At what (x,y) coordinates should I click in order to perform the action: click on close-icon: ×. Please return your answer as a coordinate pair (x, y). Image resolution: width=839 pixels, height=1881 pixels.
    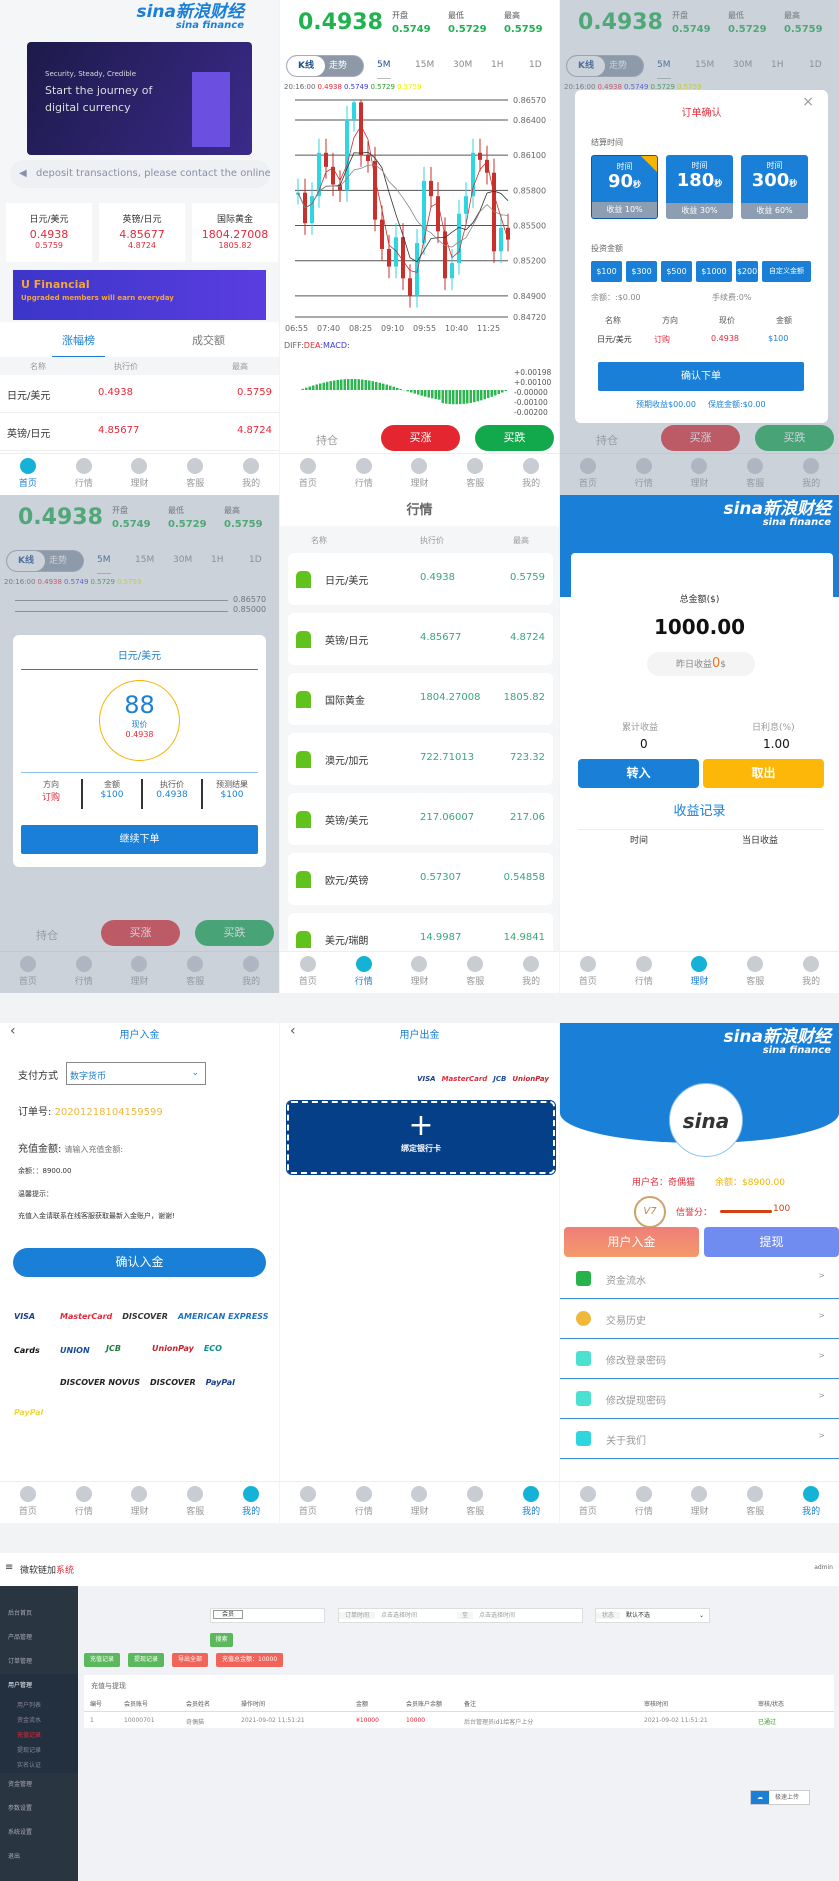
    Looking at the image, I should click on (808, 102).